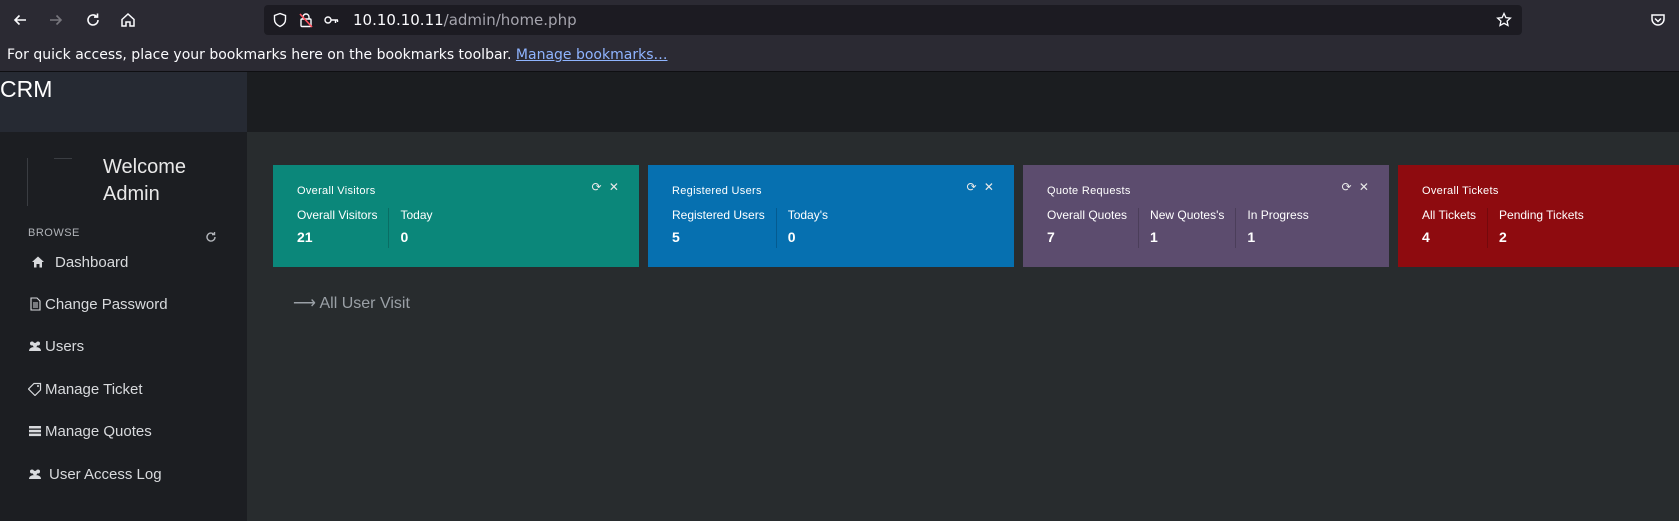  What do you see at coordinates (343, 228) in the screenshot?
I see `stat-item: Overall Visitors 21` at bounding box center [343, 228].